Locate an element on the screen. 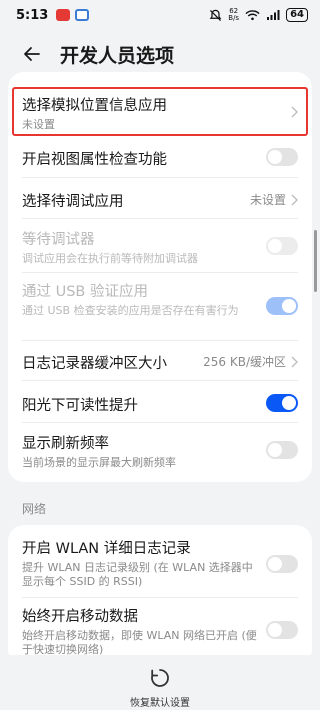 This screenshot has height=710, width=320. view-attribute-row: 开启视图属性检查功能 is located at coordinates (160, 158).